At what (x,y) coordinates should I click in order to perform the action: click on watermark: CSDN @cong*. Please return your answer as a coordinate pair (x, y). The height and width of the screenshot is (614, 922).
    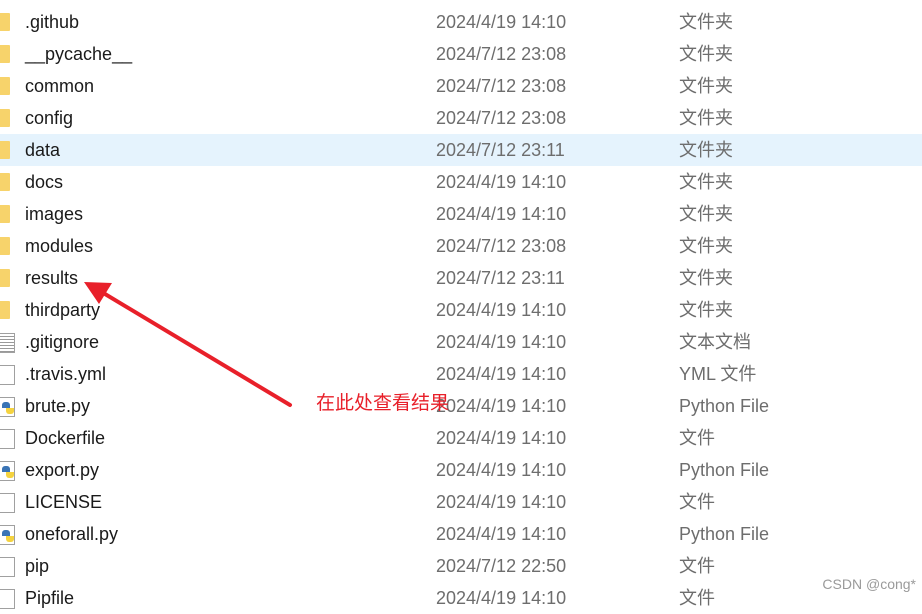
    Looking at the image, I should click on (869, 584).